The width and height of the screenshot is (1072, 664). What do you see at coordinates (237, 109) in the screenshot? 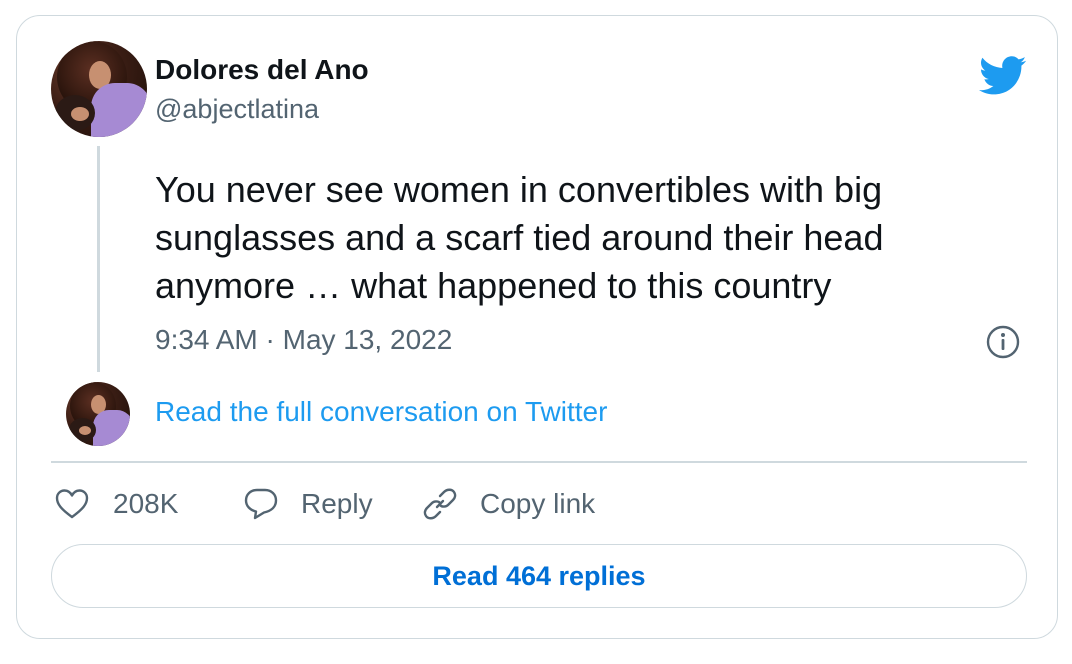
I see `author-handle: @abjectlatina` at bounding box center [237, 109].